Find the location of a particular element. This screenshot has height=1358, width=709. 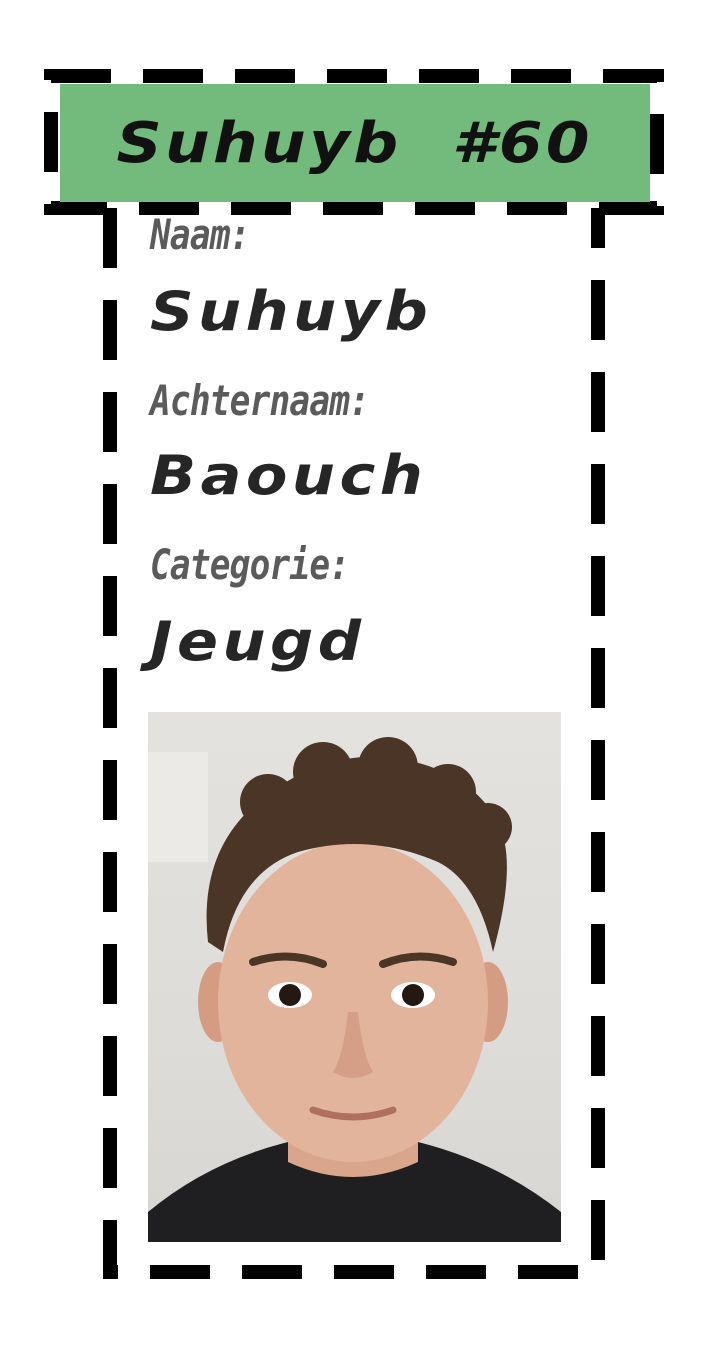

player-title: Suhuyb #60 is located at coordinates (355, 143).